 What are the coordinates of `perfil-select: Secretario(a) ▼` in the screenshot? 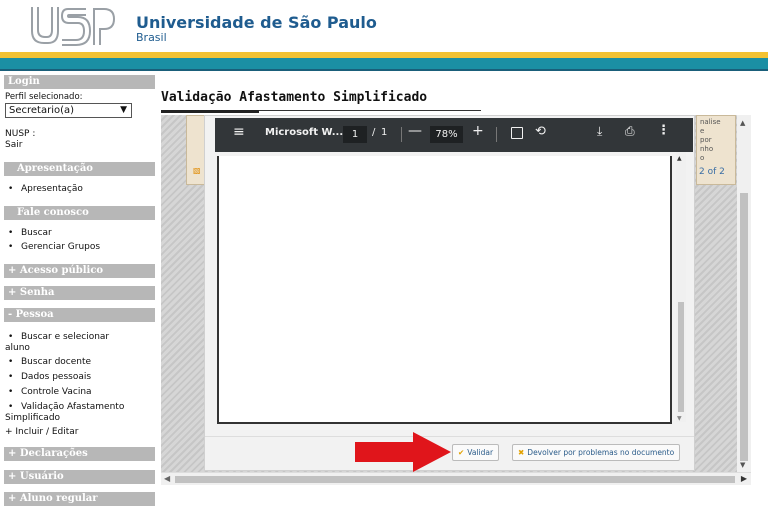 It's located at (68, 110).